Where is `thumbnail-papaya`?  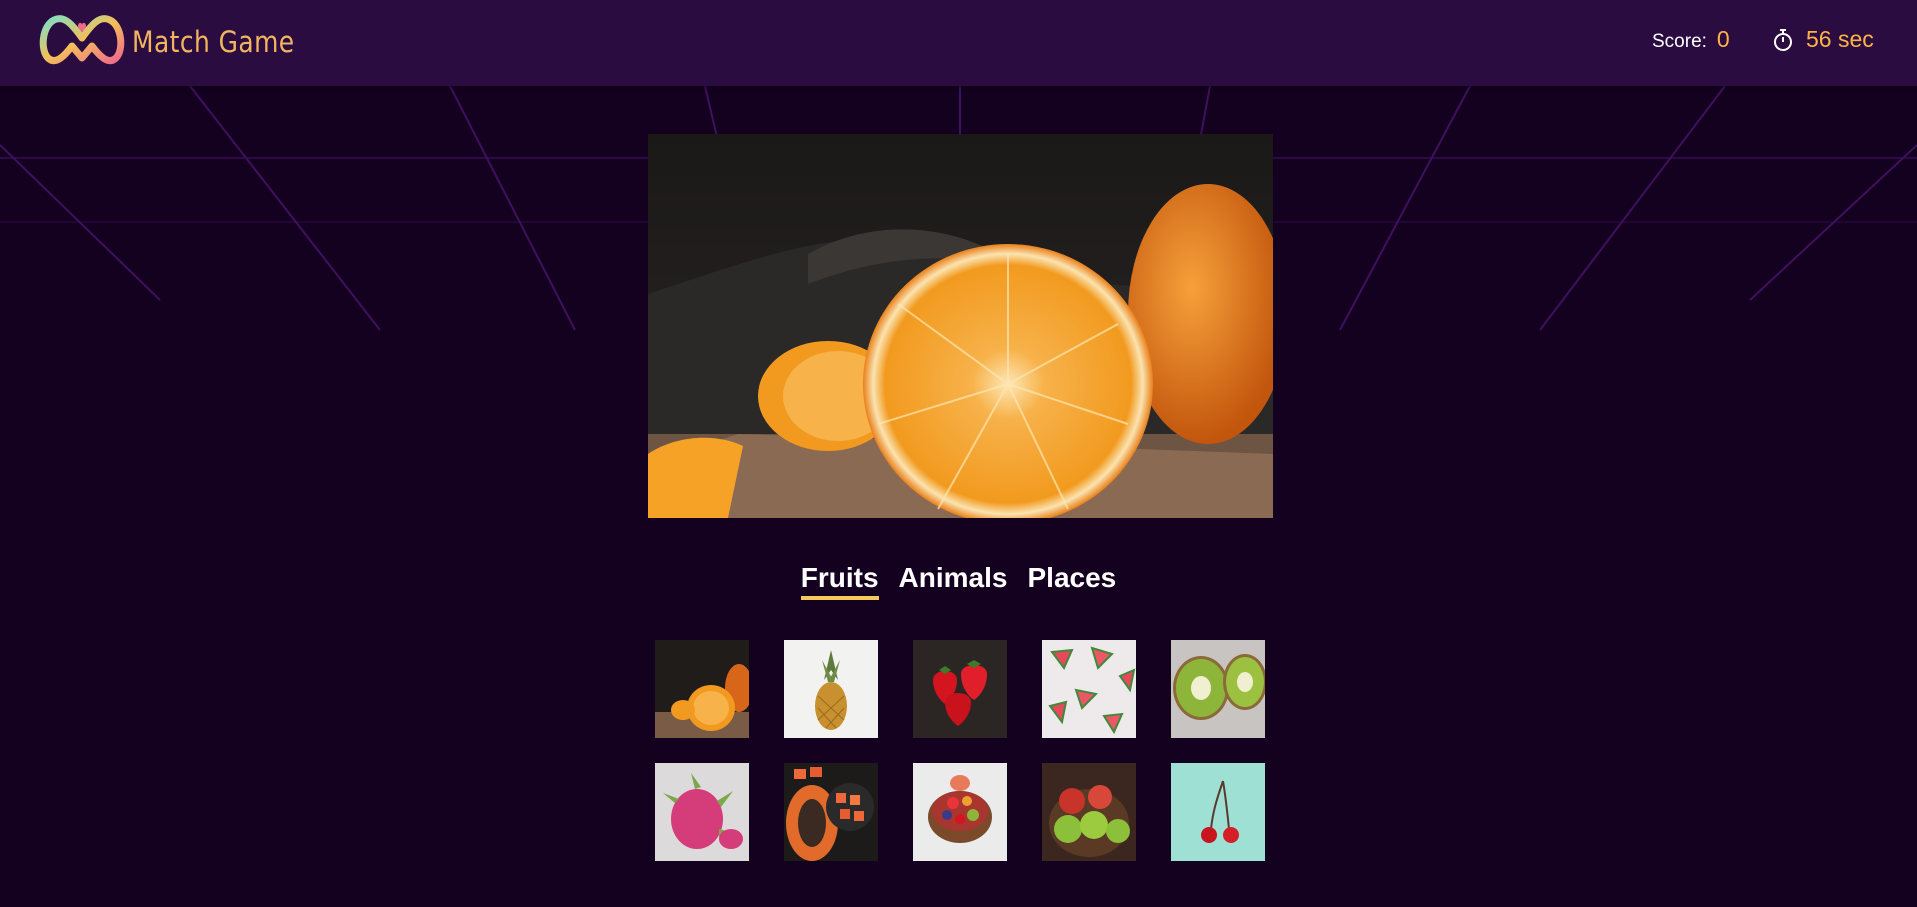 thumbnail-papaya is located at coordinates (831, 812).